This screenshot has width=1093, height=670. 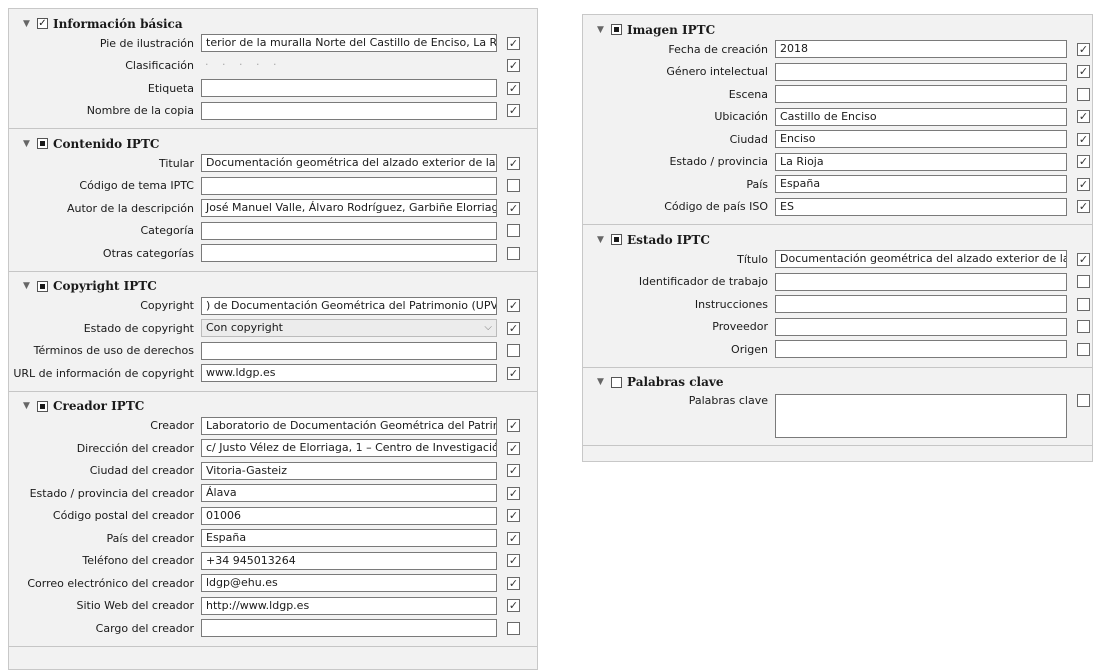 I want to click on section-header-estado-iptc: ▼ Estado IPTC, so click(x=837, y=239).